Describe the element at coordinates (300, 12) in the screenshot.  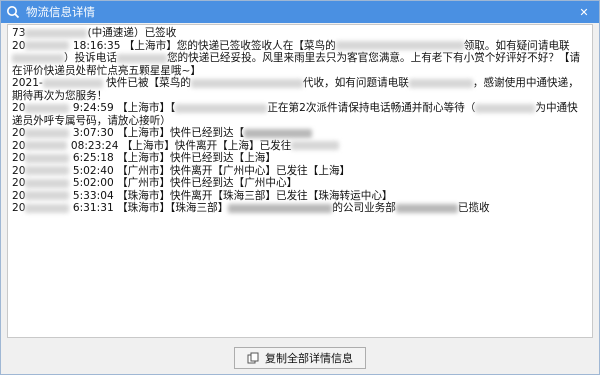
I see `title-bar: 物流信息详情 ✕` at that location.